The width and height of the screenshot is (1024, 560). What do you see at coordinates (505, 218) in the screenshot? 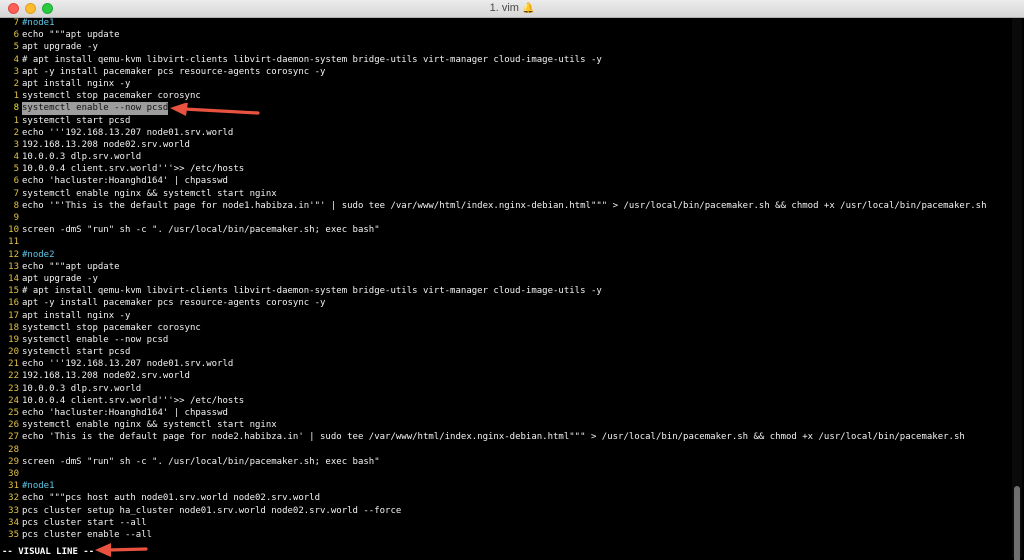
I see `editor-line: 9` at bounding box center [505, 218].